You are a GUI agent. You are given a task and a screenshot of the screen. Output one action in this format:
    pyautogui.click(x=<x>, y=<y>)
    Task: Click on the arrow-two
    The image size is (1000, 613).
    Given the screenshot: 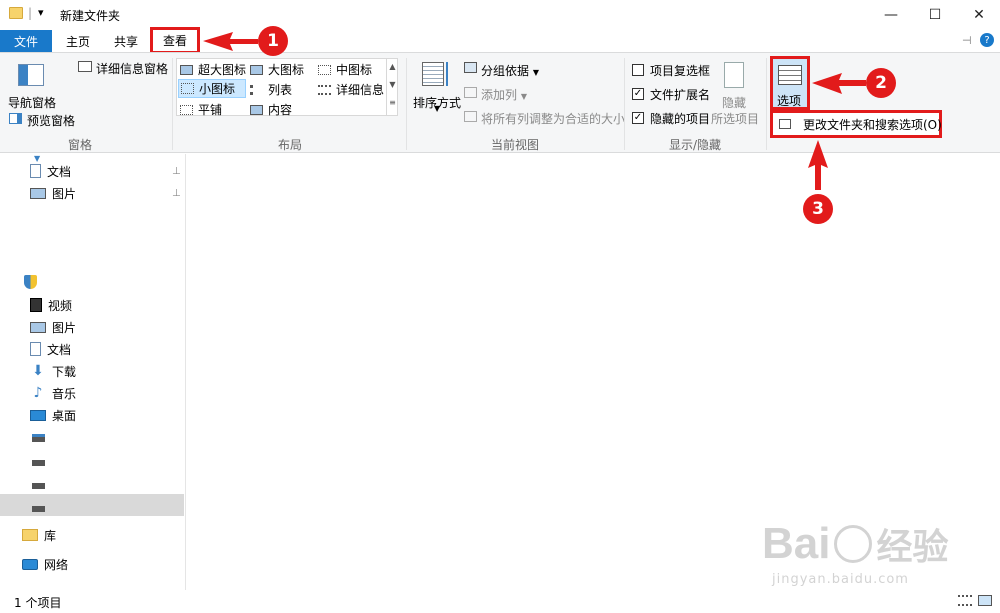 What is the action you would take?
    pyautogui.click(x=839, y=83)
    